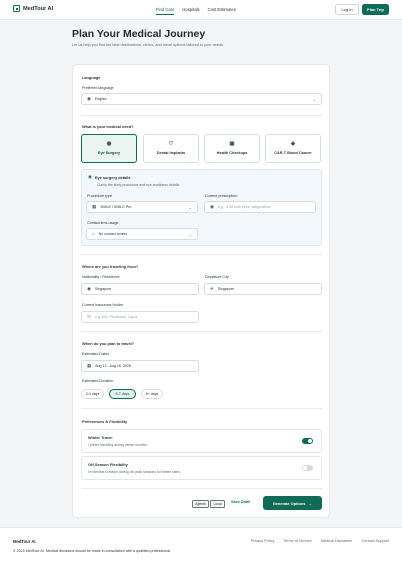  Describe the element at coordinates (293, 153) in the screenshot. I see `need-option-label: CAR-T Blood Cancer` at that location.